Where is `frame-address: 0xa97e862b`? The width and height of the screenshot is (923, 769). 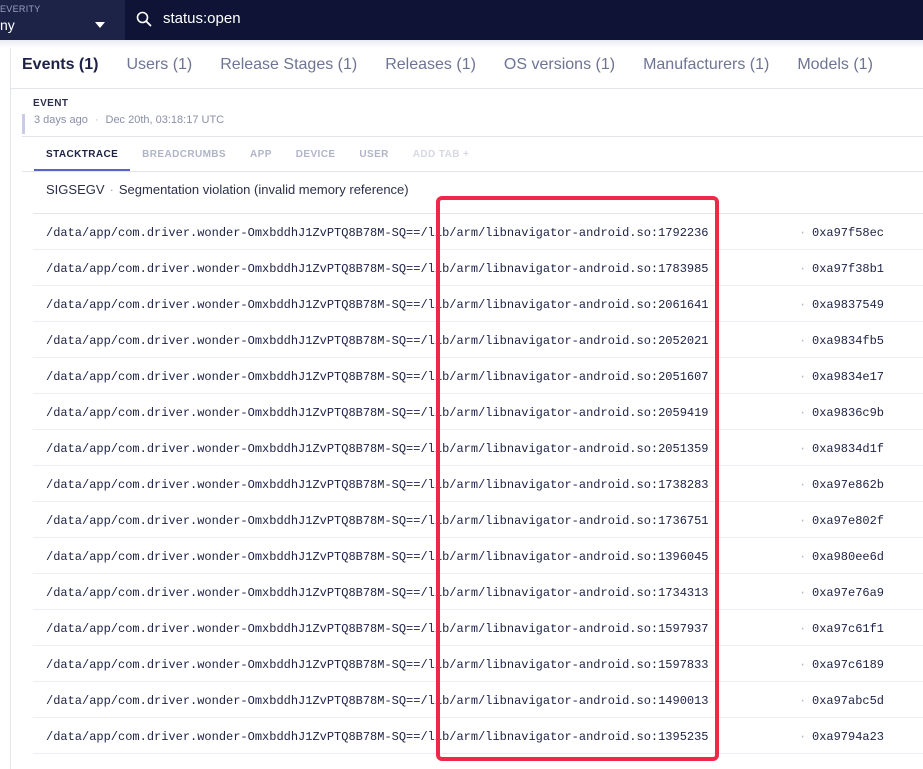
frame-address: 0xa97e862b is located at coordinates (848, 485).